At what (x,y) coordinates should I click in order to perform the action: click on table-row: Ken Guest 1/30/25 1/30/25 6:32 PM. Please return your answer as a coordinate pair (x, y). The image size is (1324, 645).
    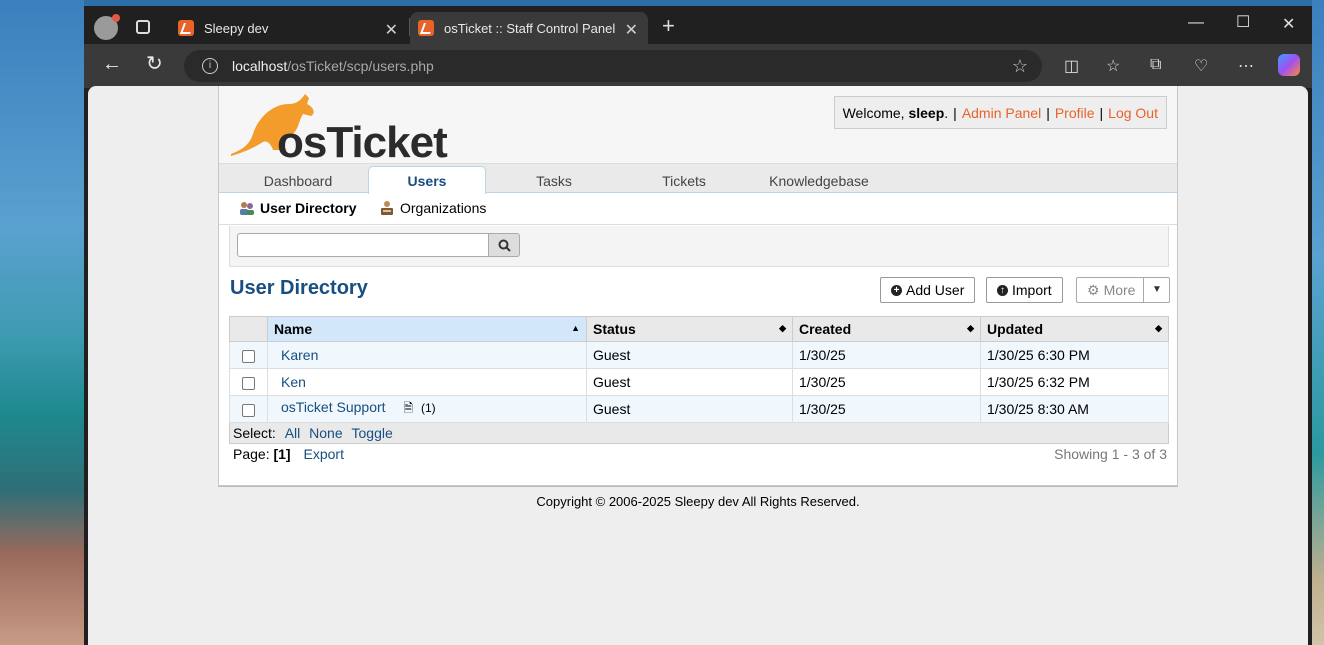
    Looking at the image, I should click on (699, 382).